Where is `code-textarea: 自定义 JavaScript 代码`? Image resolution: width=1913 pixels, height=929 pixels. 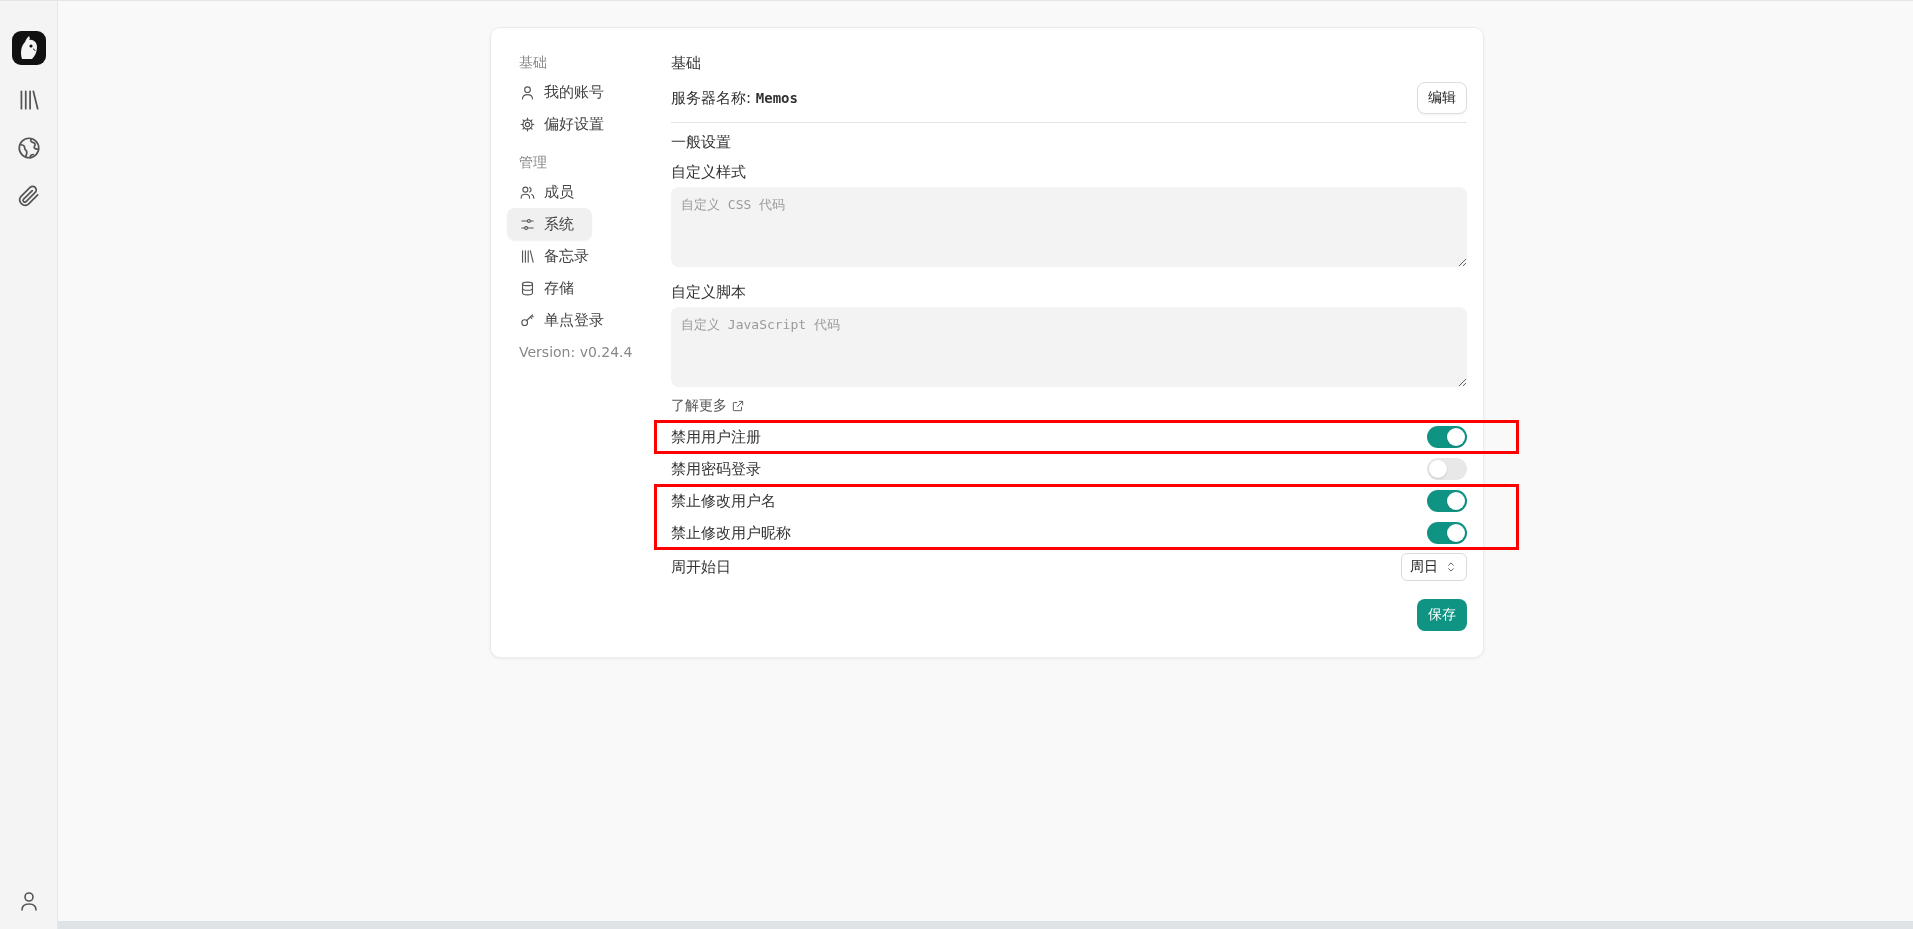
code-textarea: 自定义 JavaScript 代码 is located at coordinates (1069, 347).